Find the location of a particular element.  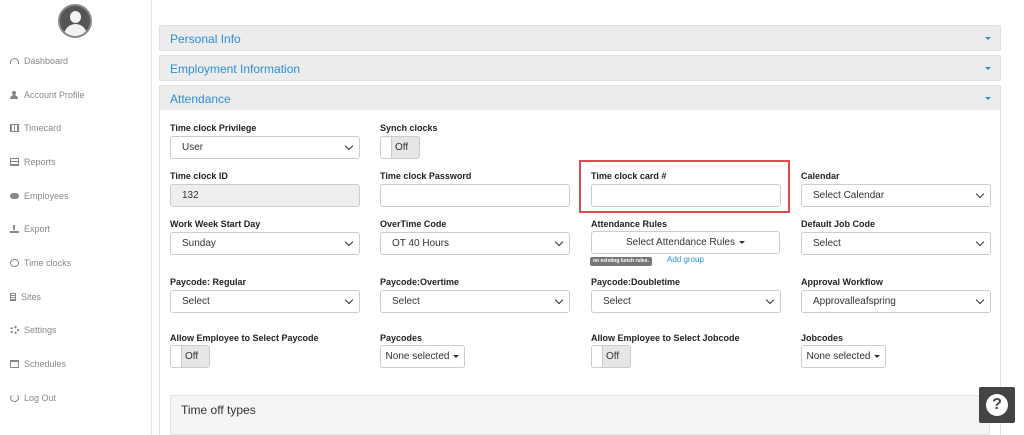

avatar is located at coordinates (75, 21).